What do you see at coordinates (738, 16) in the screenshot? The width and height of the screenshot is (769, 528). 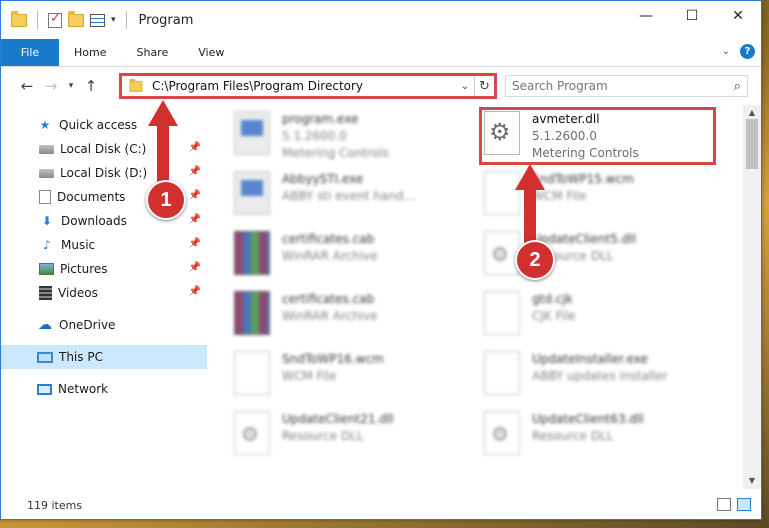 I see `close-button: ✕` at bounding box center [738, 16].